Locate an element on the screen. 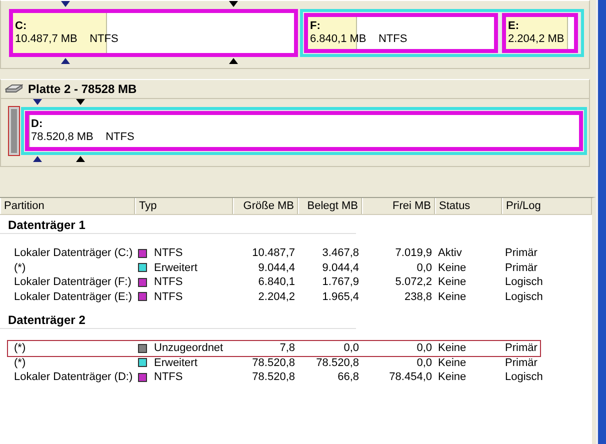  column-header: Status is located at coordinates (468, 206).